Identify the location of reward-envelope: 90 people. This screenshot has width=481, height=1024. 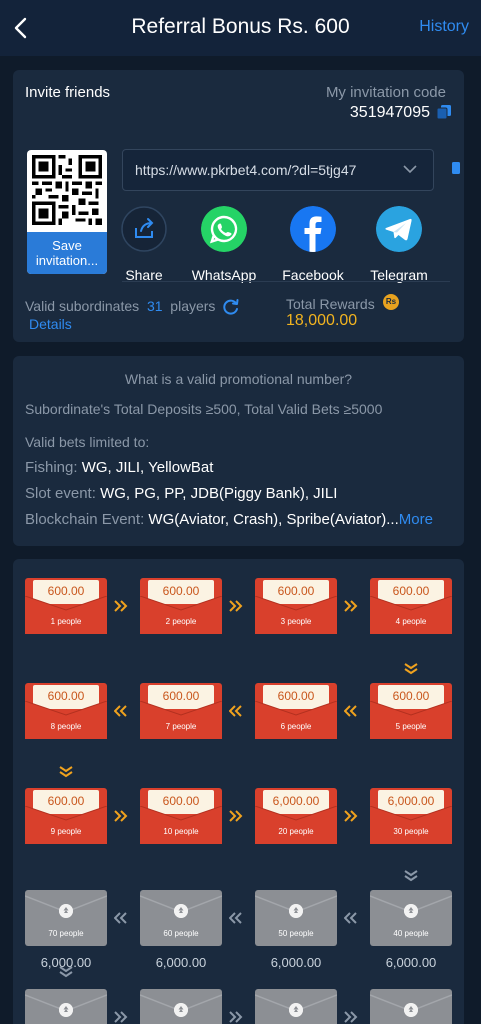
(181, 1006).